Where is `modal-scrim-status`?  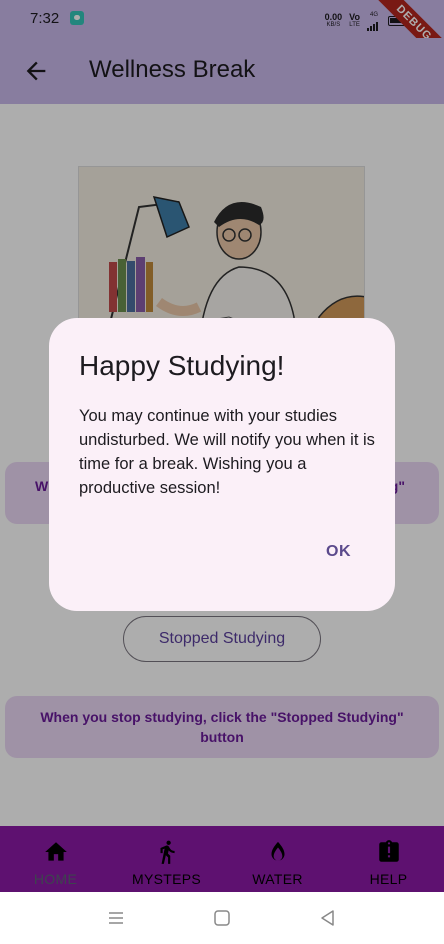 modal-scrim-status is located at coordinates (222, 19).